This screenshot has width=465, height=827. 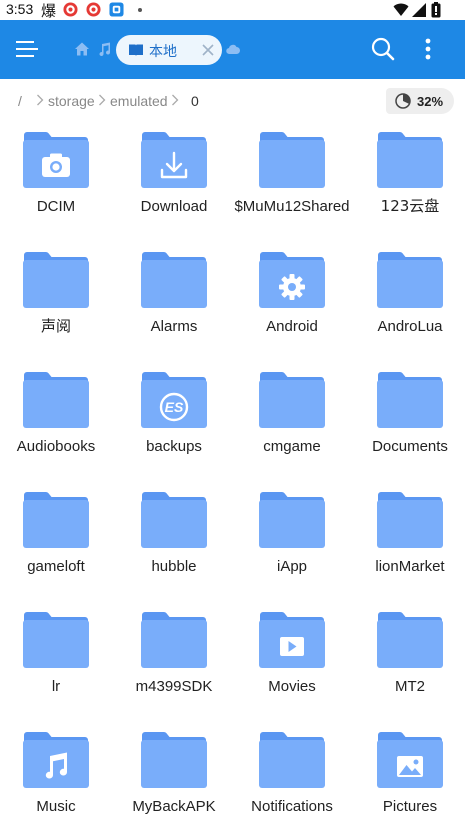 I want to click on app-toolbar: 本地, so click(x=232, y=49).